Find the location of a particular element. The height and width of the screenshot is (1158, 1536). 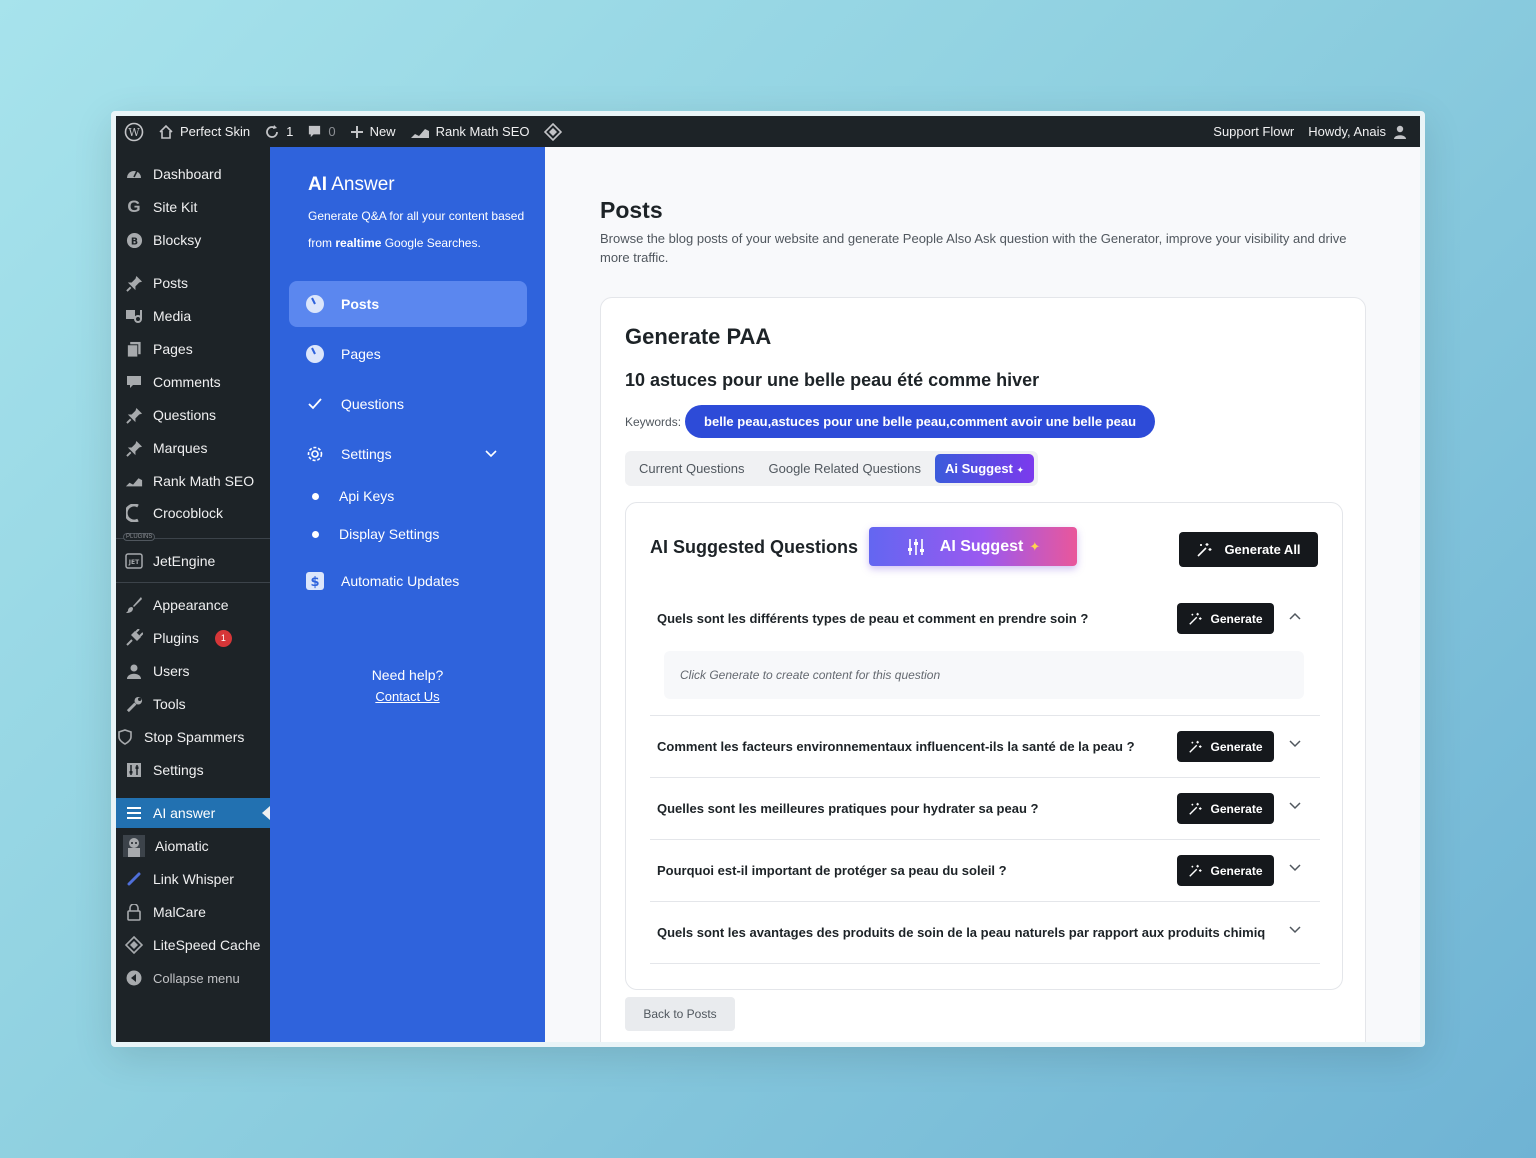

menu-label: Crocoblock is located at coordinates (188, 513).